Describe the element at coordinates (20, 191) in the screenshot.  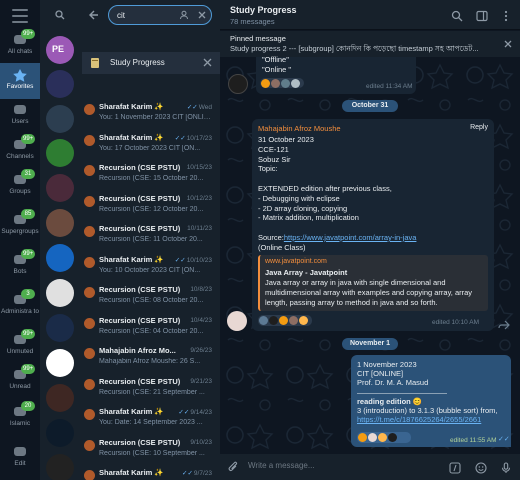
I see `folder-label: Groups` at that location.